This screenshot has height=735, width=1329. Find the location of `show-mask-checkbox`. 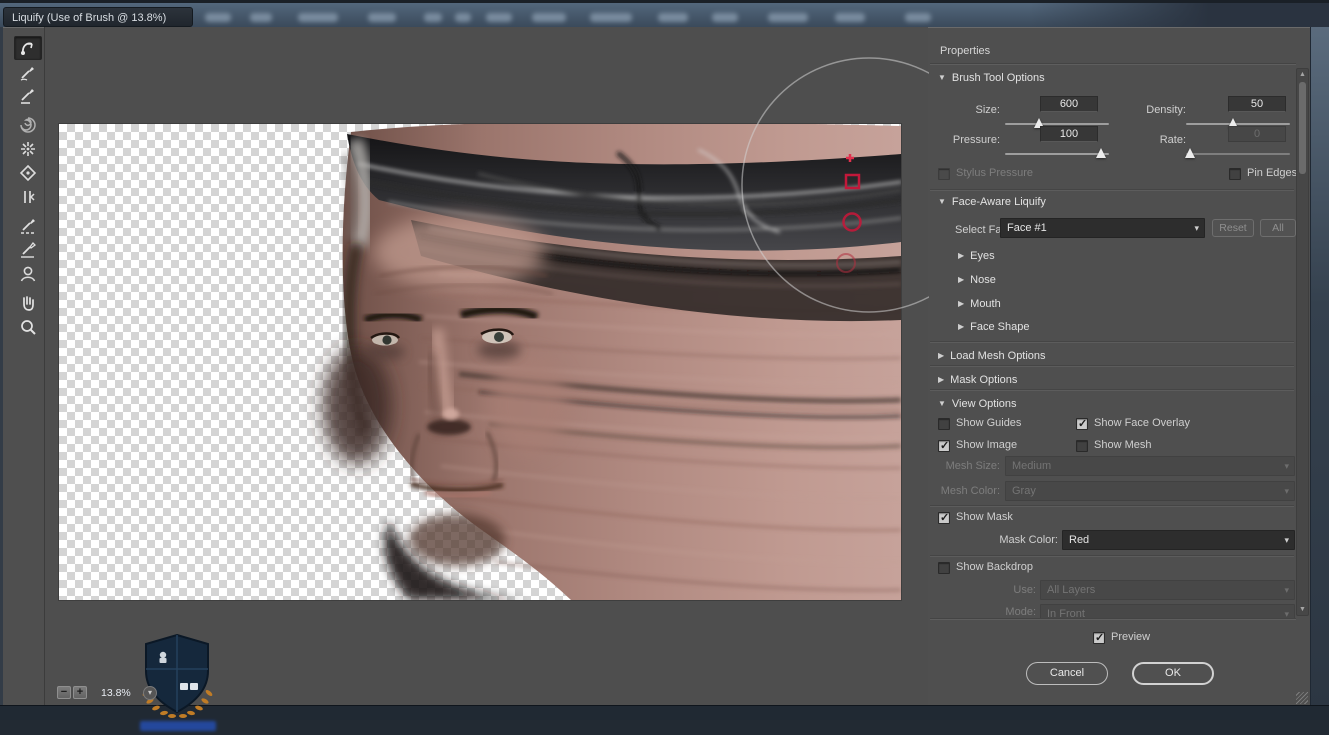

show-mask-checkbox is located at coordinates (944, 517).